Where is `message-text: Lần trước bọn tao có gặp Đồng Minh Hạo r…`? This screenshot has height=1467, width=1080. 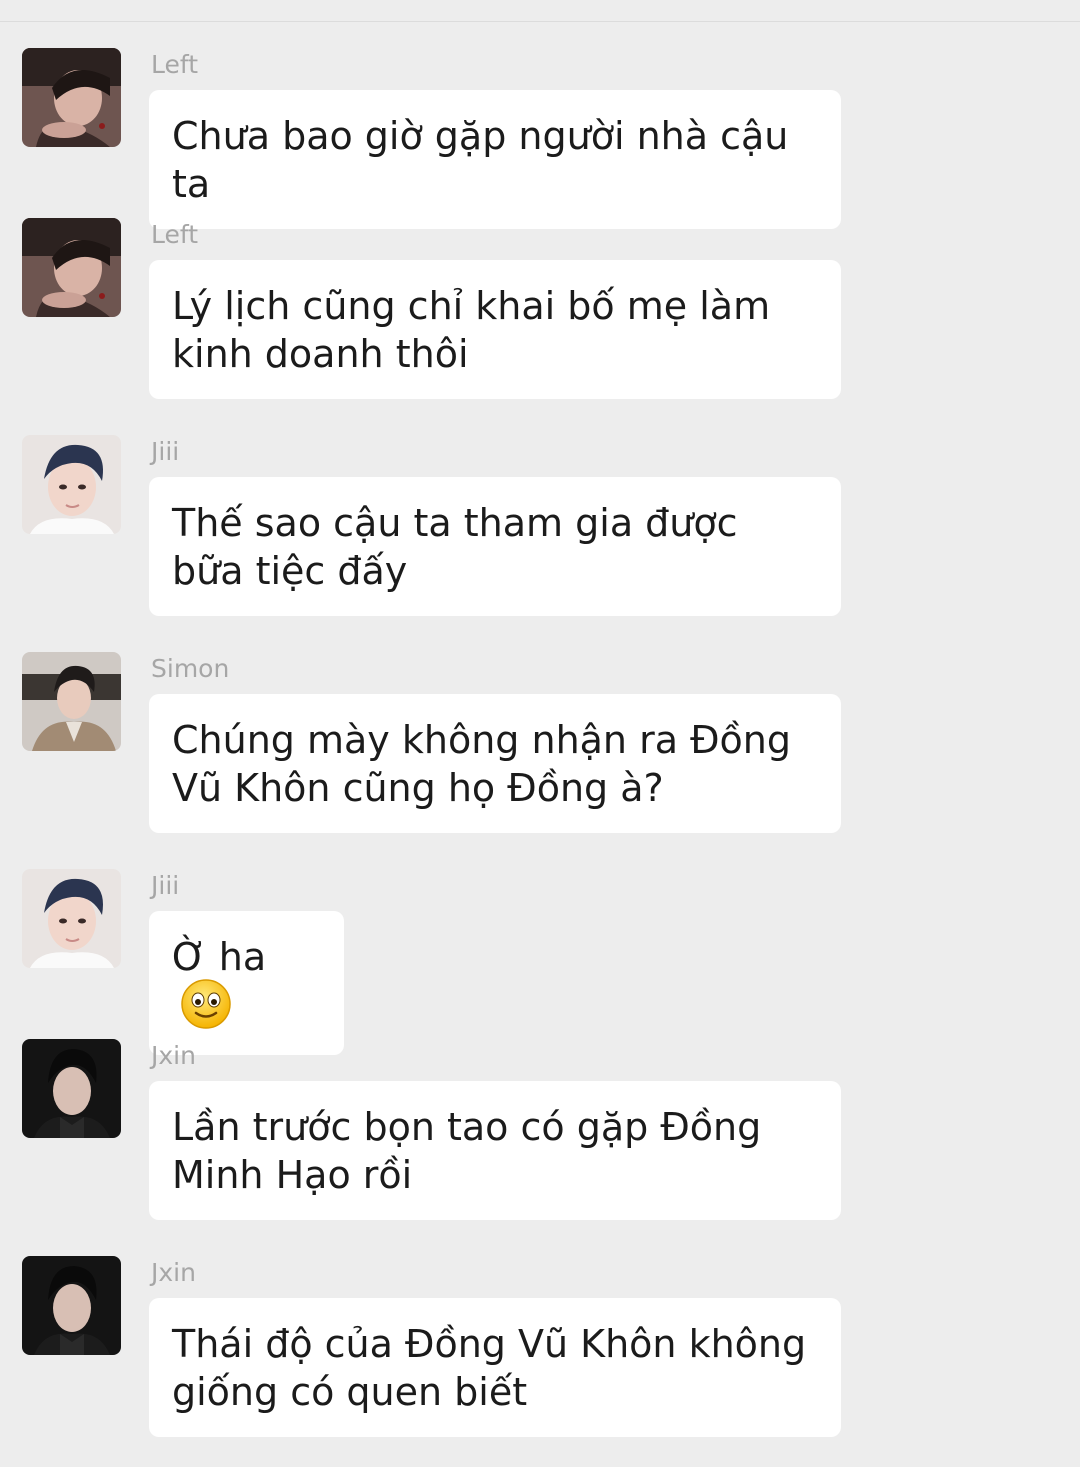 message-text: Lần trước bọn tao có gặp Đồng Minh Hạo r… is located at coordinates (467, 1151).